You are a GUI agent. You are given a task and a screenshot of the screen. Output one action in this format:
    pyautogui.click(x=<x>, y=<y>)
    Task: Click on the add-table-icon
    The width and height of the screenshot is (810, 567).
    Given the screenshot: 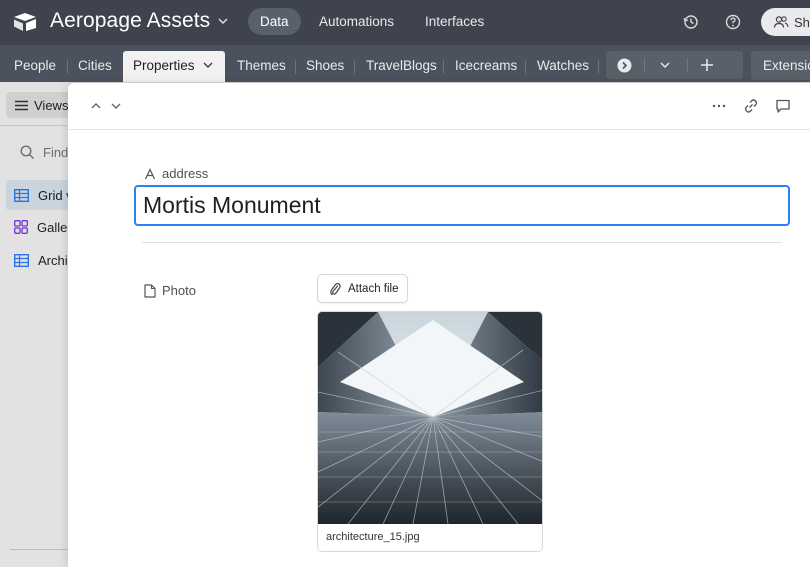 What is the action you would take?
    pyautogui.click(x=707, y=65)
    